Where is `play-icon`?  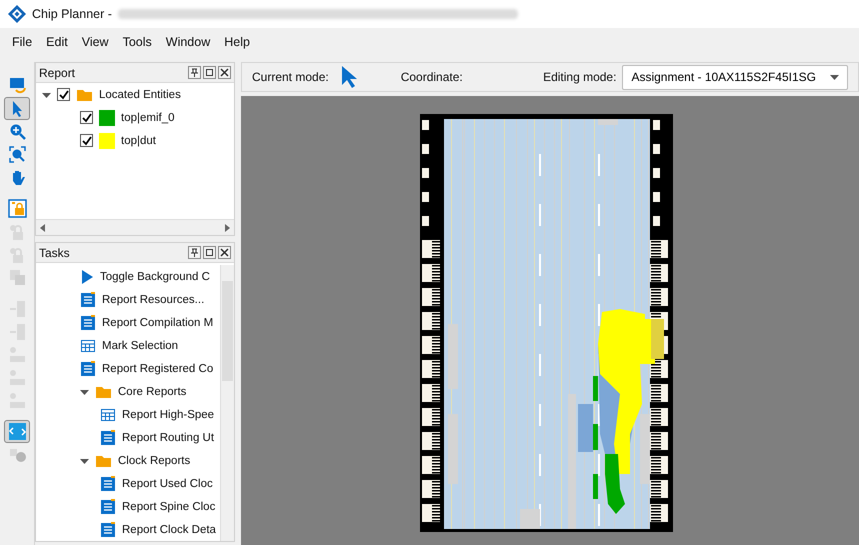
play-icon is located at coordinates (87, 276).